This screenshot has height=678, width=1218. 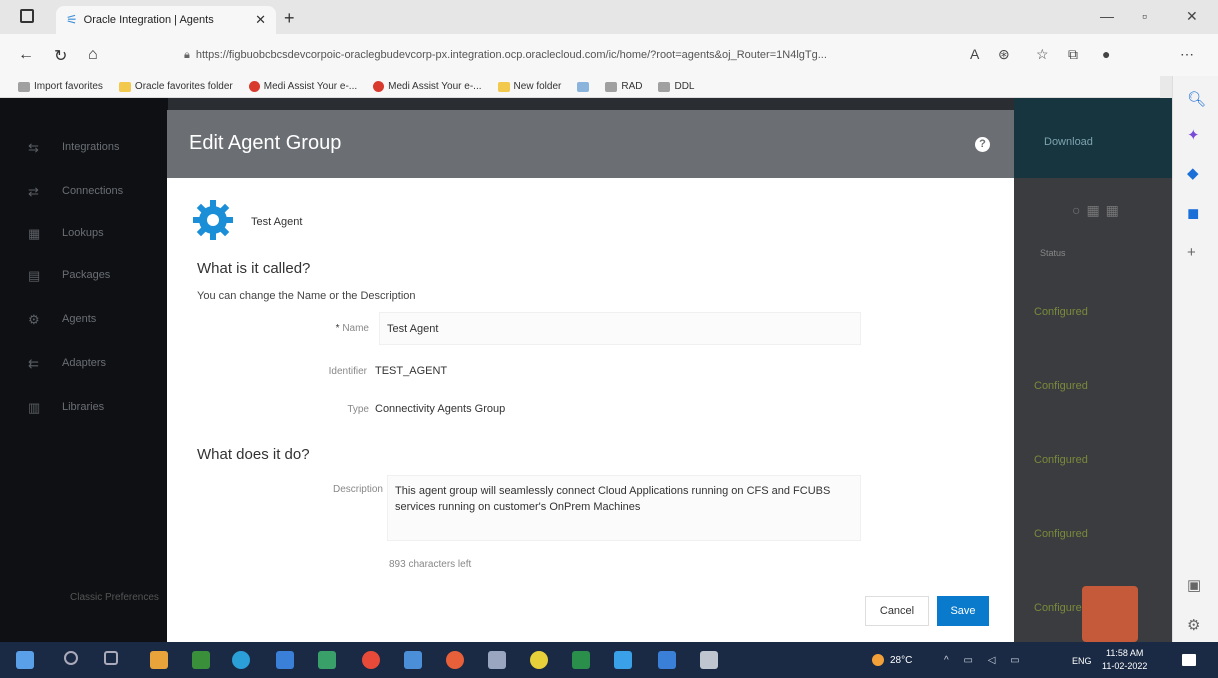 I want to click on file-explorer-icon, so click(x=159, y=660).